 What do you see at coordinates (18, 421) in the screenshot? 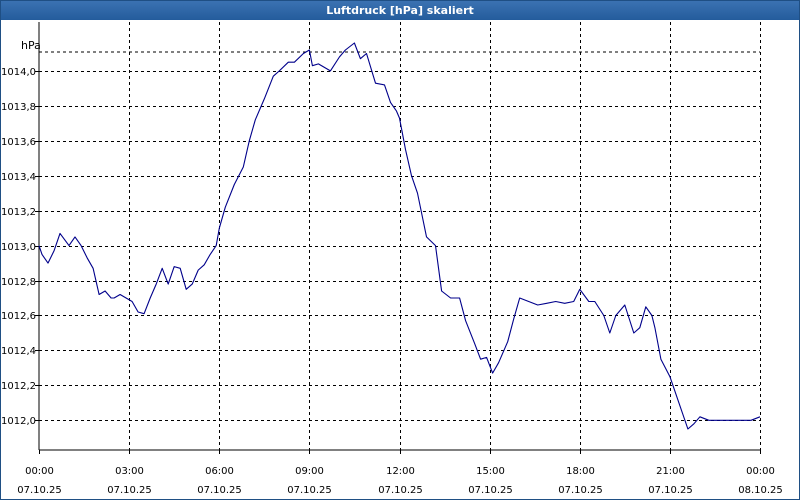
I see `y-tick-label: 1012,0` at bounding box center [18, 421].